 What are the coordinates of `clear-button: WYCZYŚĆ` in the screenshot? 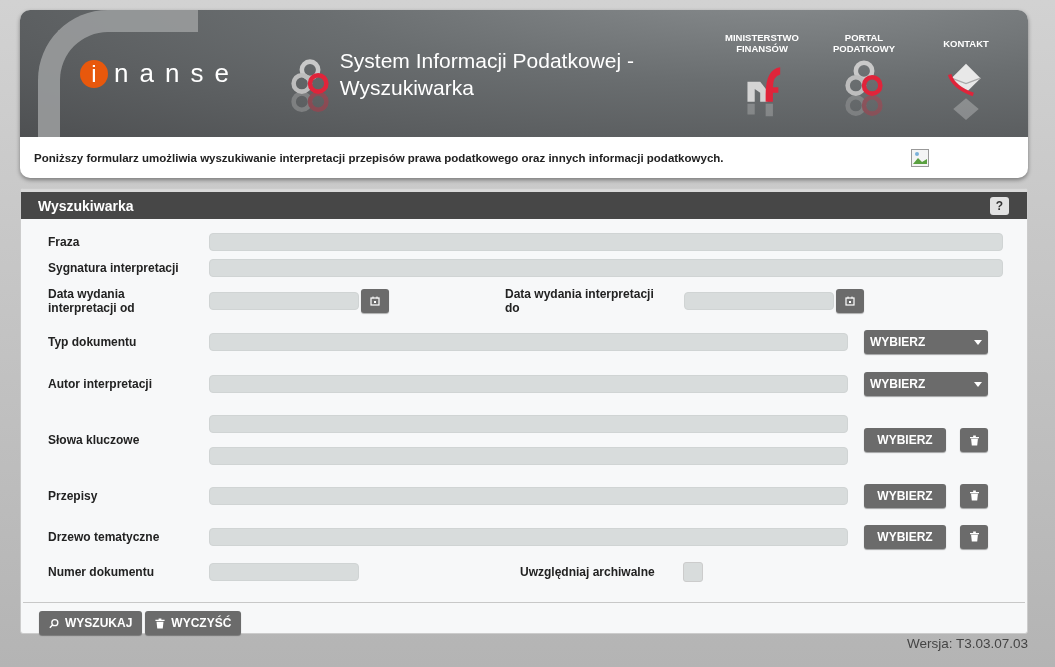 It's located at (193, 623).